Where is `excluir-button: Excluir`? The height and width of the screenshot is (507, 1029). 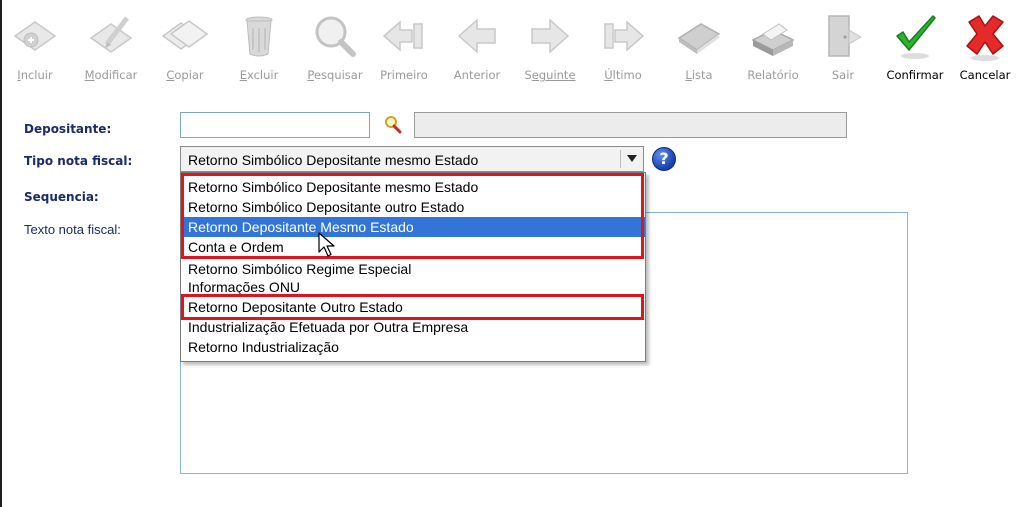
excluir-button: Excluir is located at coordinates (259, 48).